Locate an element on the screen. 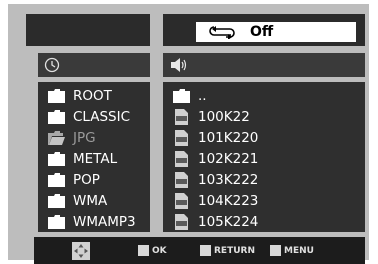  file-item: 104K223 is located at coordinates (210, 201).